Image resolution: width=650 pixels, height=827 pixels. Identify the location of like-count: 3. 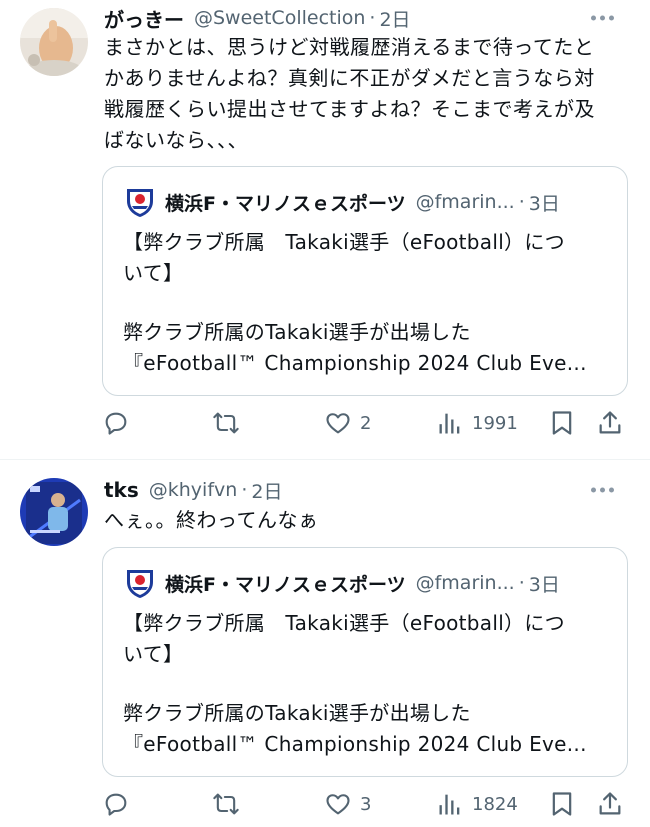
(366, 804).